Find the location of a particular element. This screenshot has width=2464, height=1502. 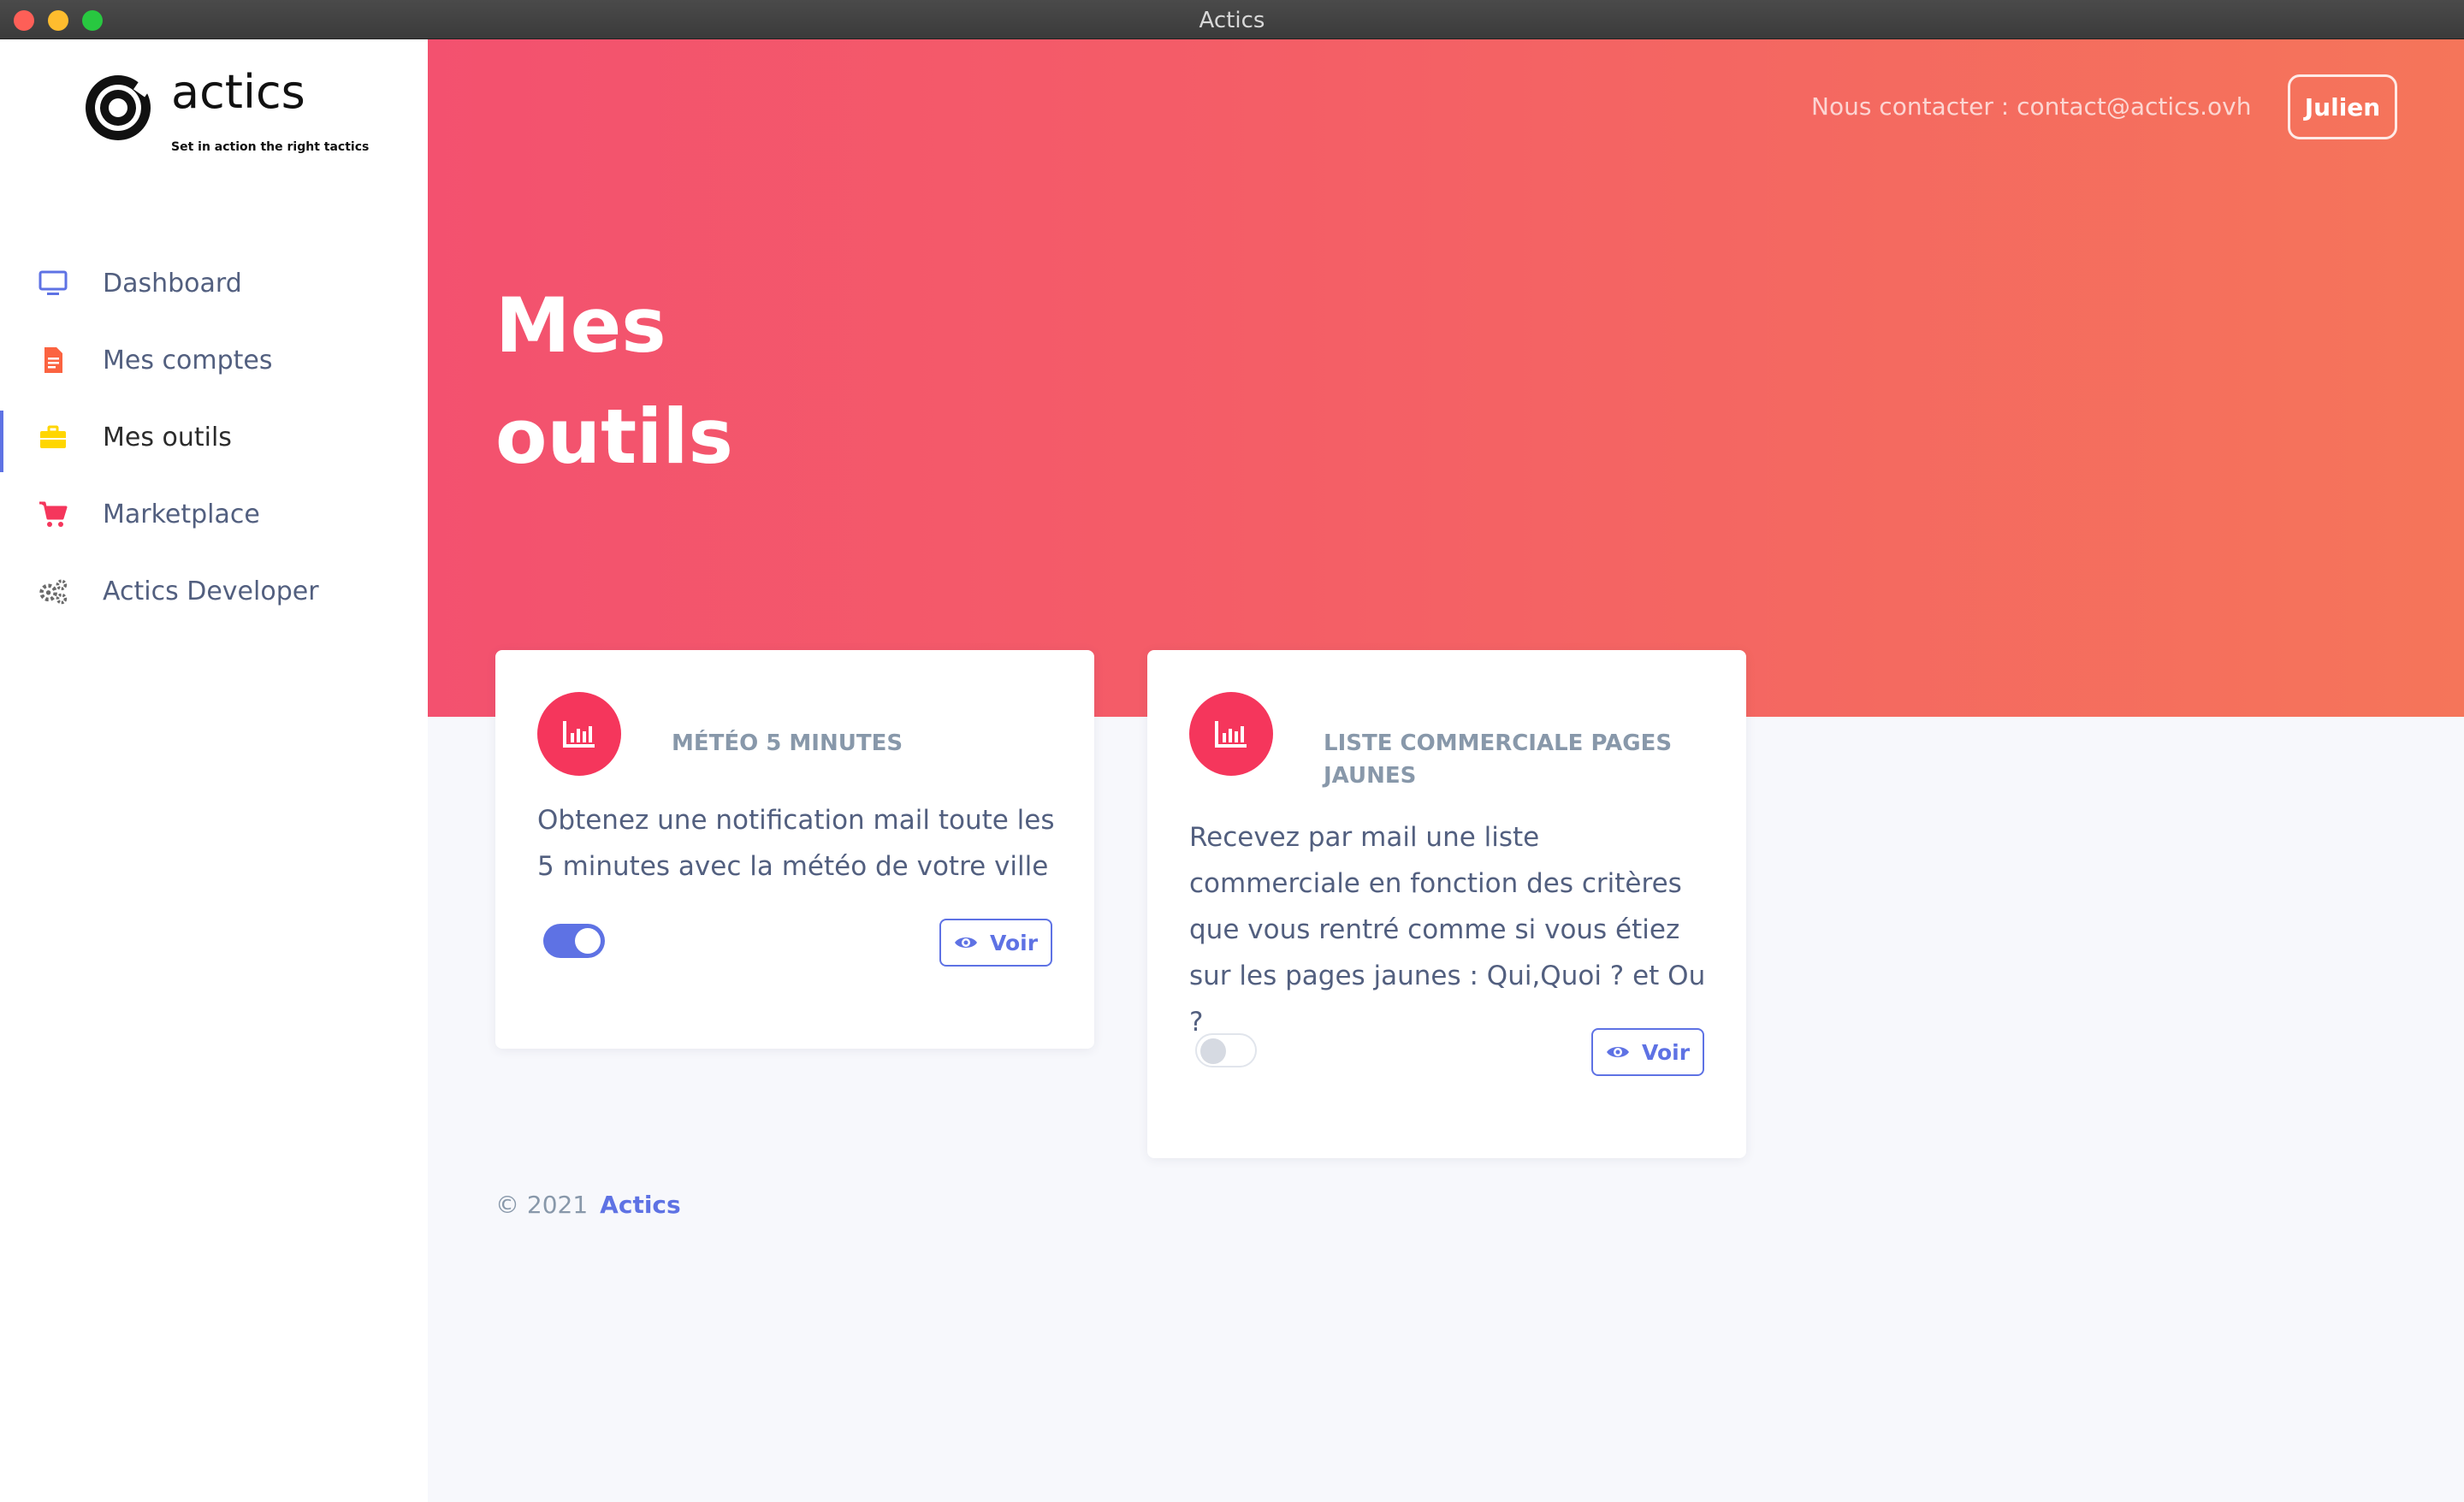

page-title: Mes outils is located at coordinates (666, 381).